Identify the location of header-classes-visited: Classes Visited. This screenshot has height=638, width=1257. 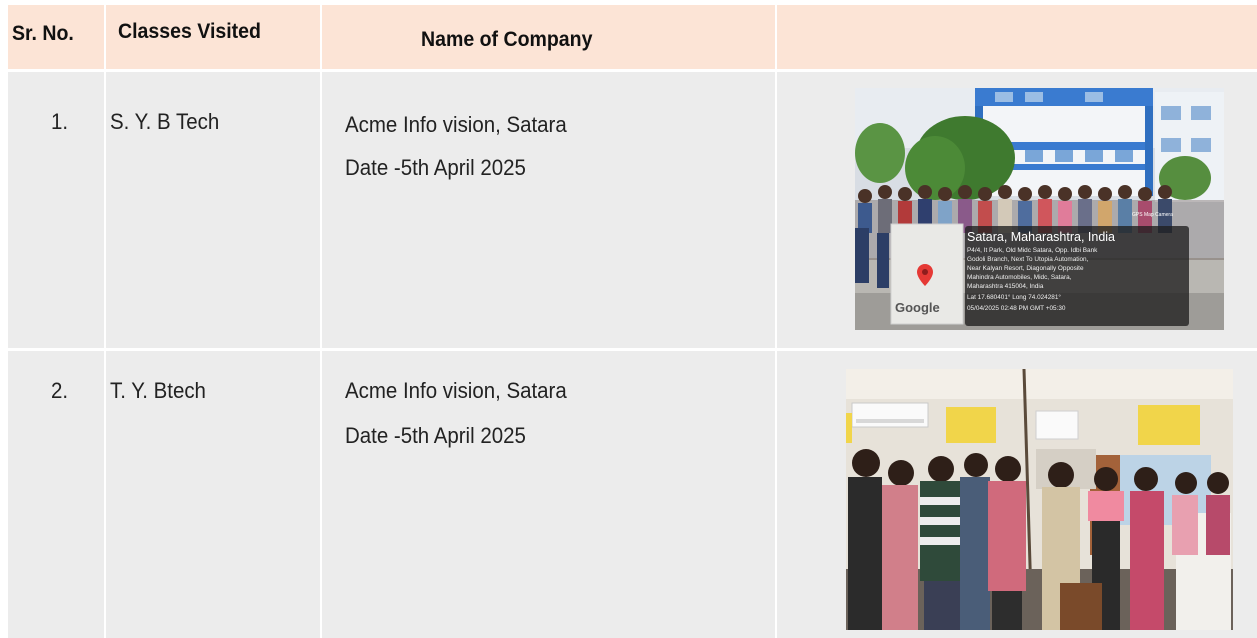
(189, 31).